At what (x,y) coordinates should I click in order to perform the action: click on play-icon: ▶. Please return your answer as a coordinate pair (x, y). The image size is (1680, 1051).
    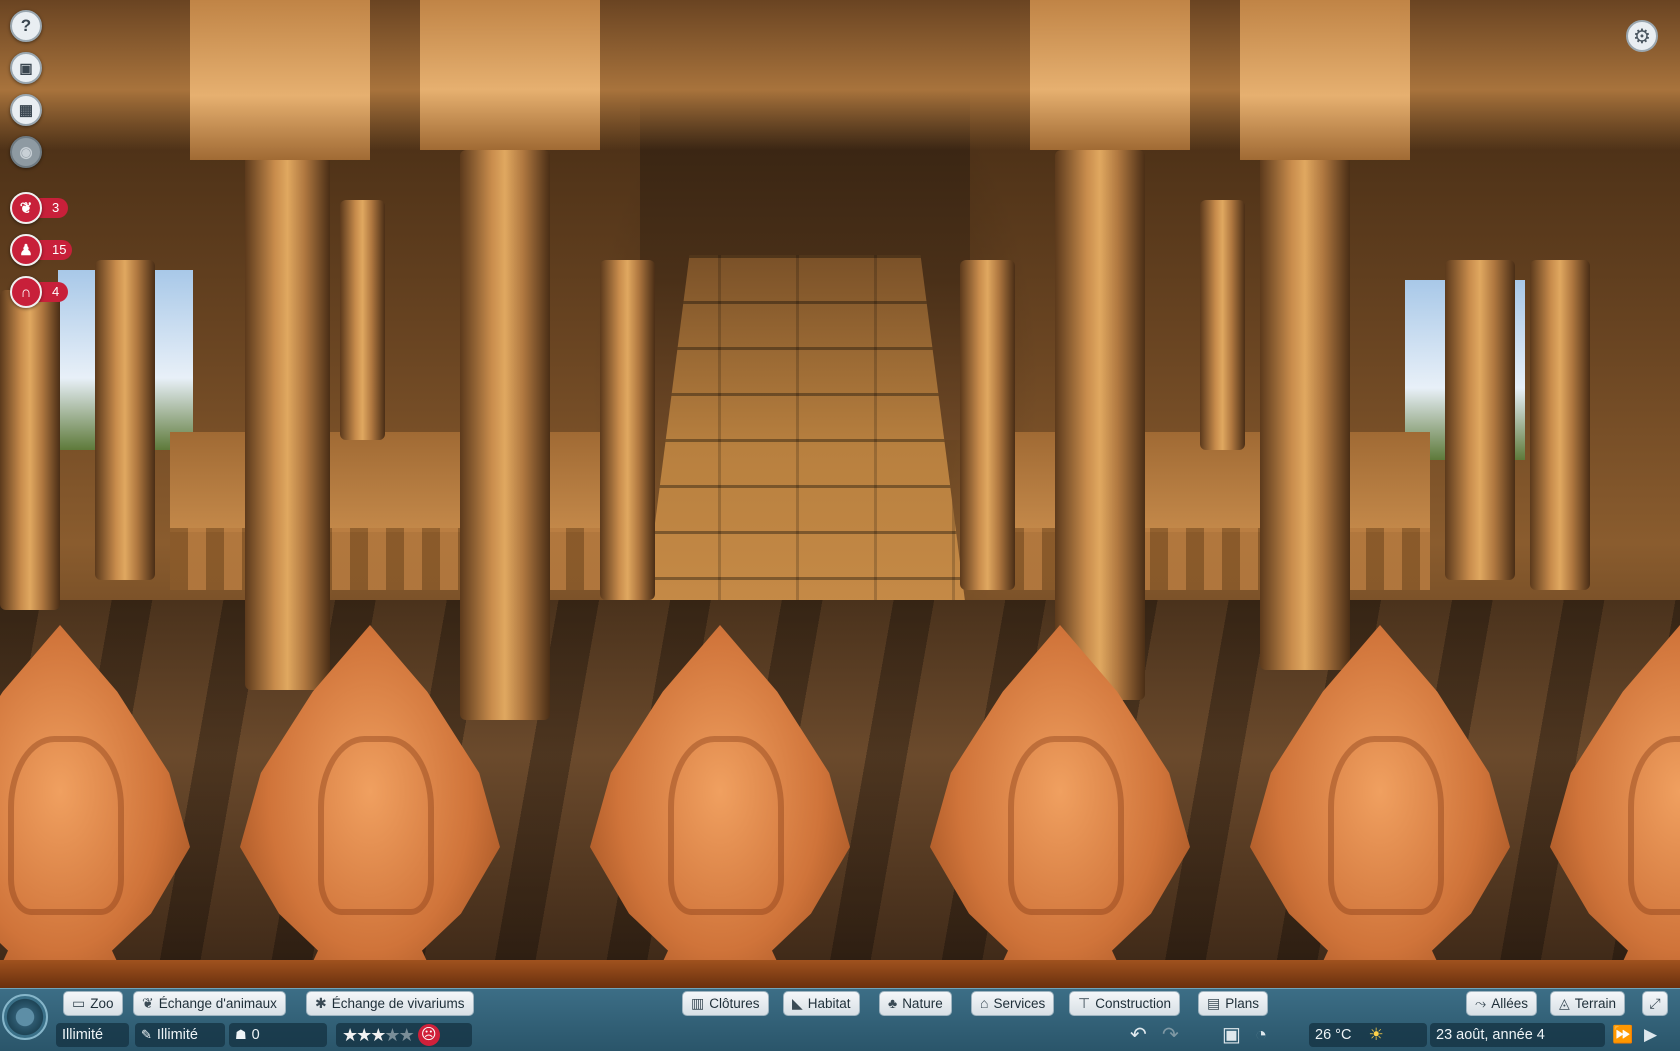
    Looking at the image, I should click on (1651, 1034).